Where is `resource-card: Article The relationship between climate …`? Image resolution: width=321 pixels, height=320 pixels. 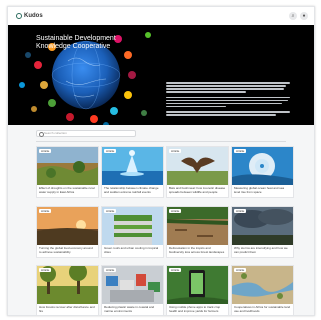
resource-card: Article The relationship between climate … is located at coordinates (132, 172).